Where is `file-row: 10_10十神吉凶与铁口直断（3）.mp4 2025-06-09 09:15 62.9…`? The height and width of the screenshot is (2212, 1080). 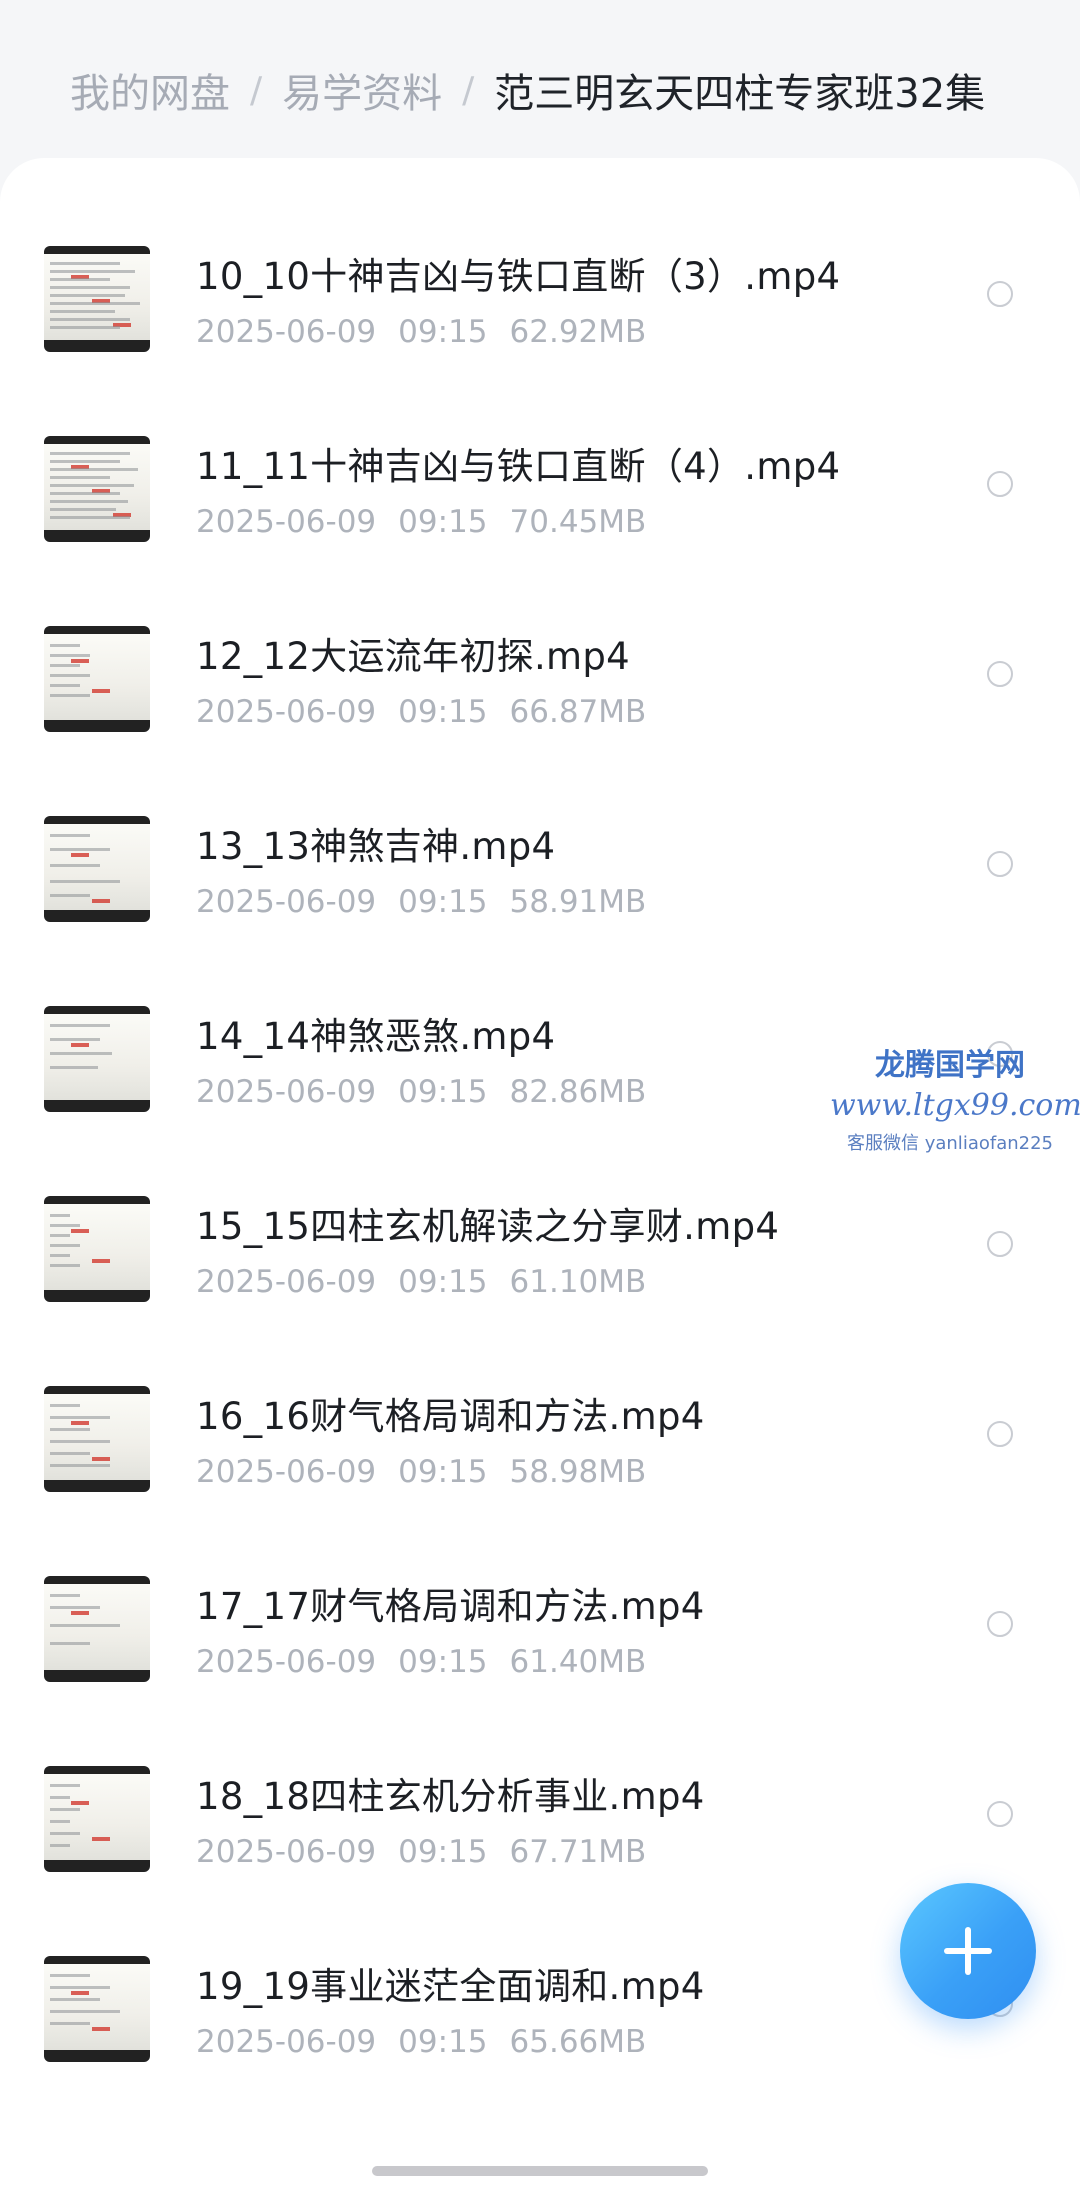 file-row: 10_10十神吉凶与铁口直断（3）.mp4 2025-06-09 09:15 62.9… is located at coordinates (540, 283).